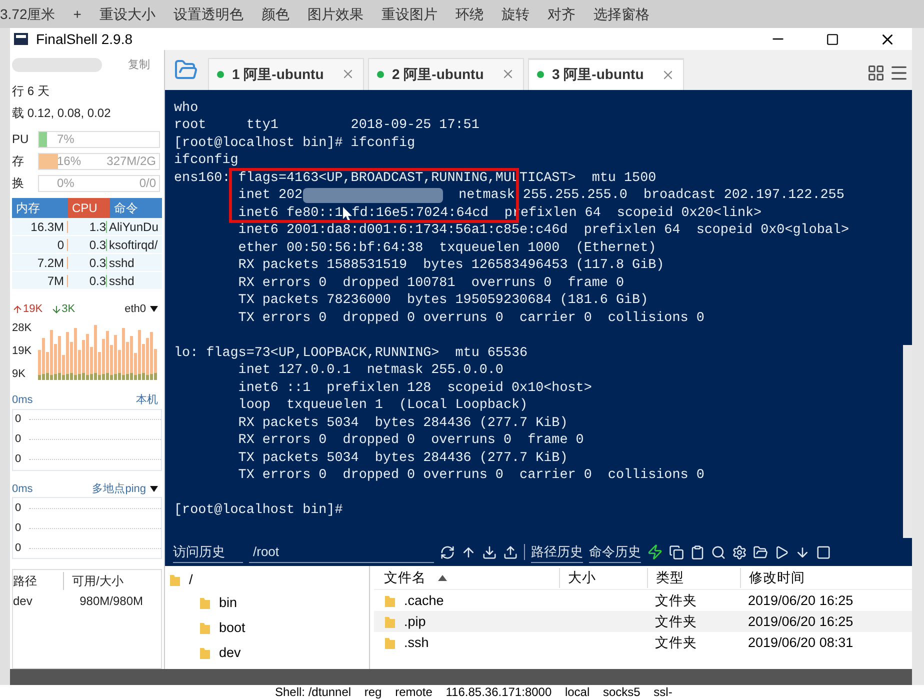  Describe the element at coordinates (38, 581) in the screenshot. I see `column-header: 路径` at that location.